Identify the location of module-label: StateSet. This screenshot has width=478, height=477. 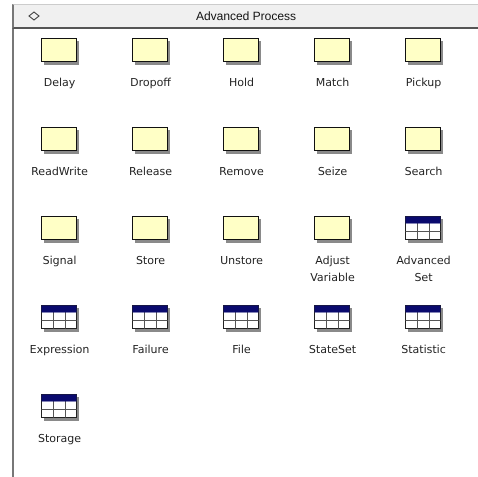
(332, 350).